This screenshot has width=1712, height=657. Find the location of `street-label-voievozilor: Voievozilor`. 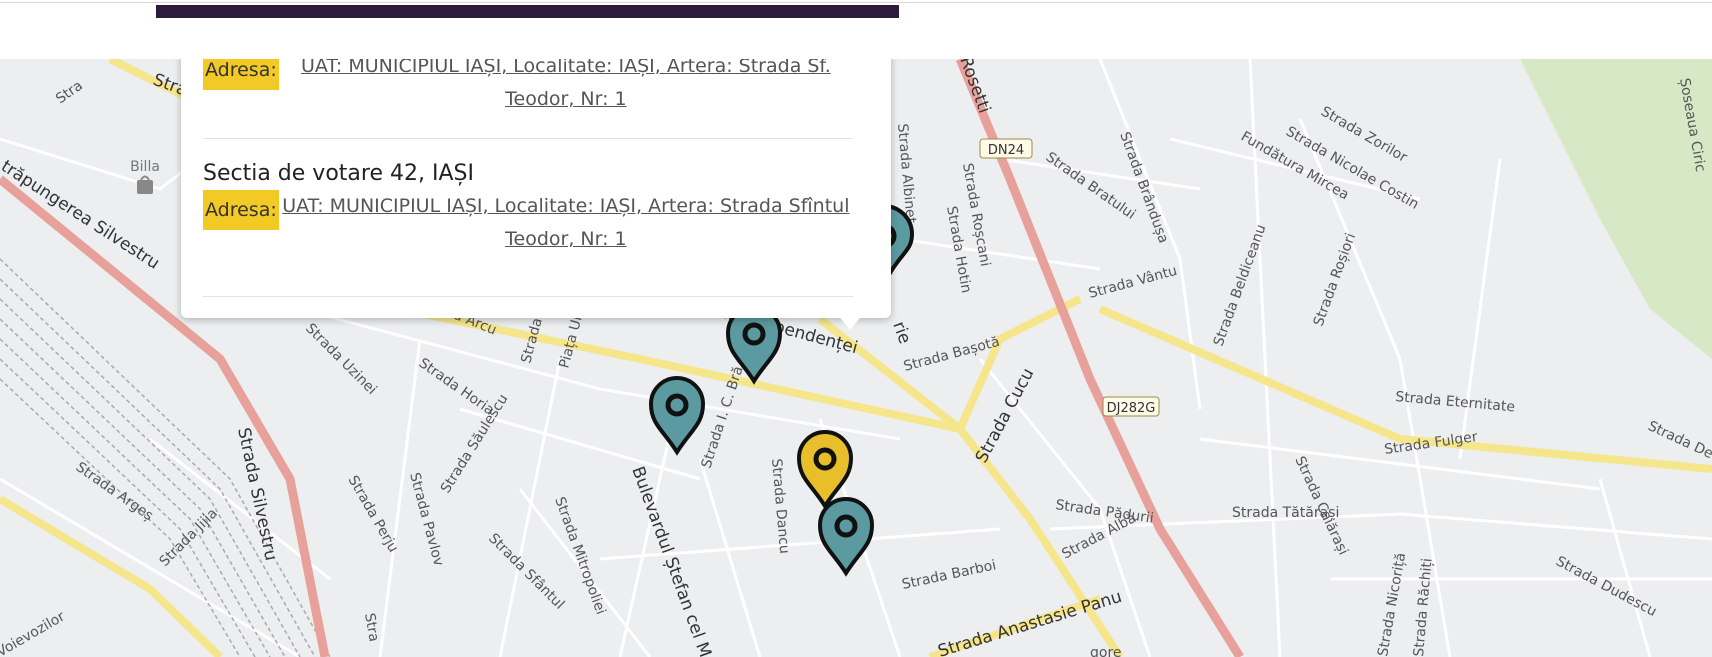

street-label-voievozilor: Voievozilor is located at coordinates (34, 633).